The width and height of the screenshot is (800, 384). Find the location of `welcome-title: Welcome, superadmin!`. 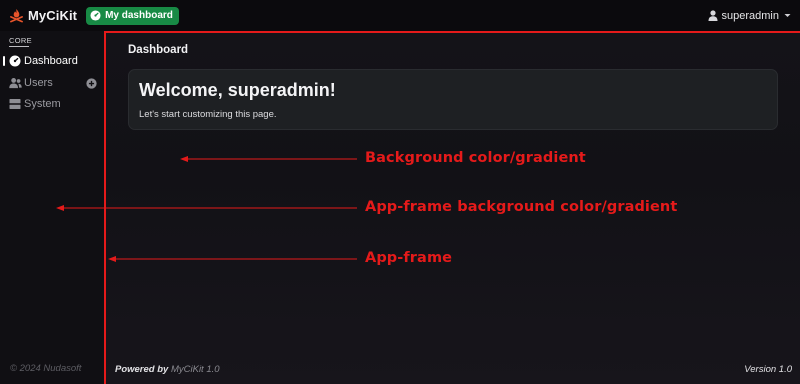

welcome-title: Welcome, superadmin! is located at coordinates (237, 90).